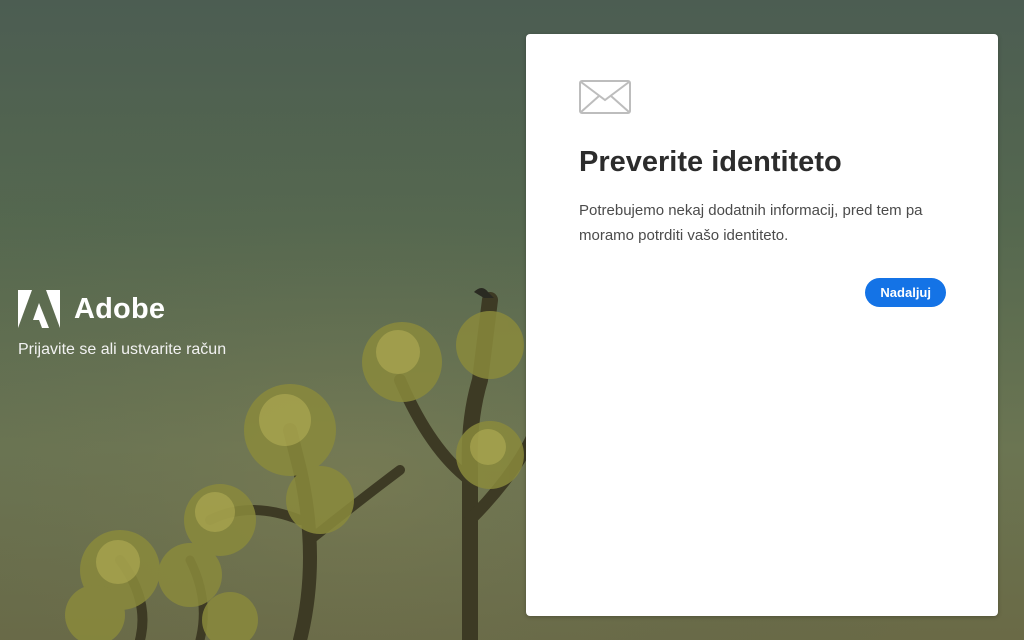 Image resolution: width=1024 pixels, height=640 pixels. What do you see at coordinates (905, 292) in the screenshot?
I see `continue-button: Nadaljuj` at bounding box center [905, 292].